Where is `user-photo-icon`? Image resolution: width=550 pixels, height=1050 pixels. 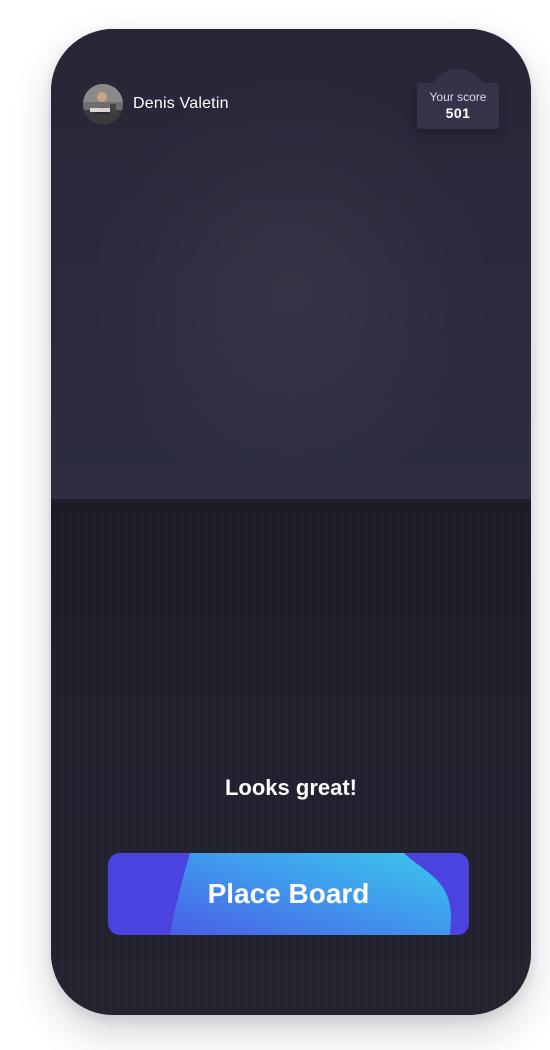 user-photo-icon is located at coordinates (103, 104).